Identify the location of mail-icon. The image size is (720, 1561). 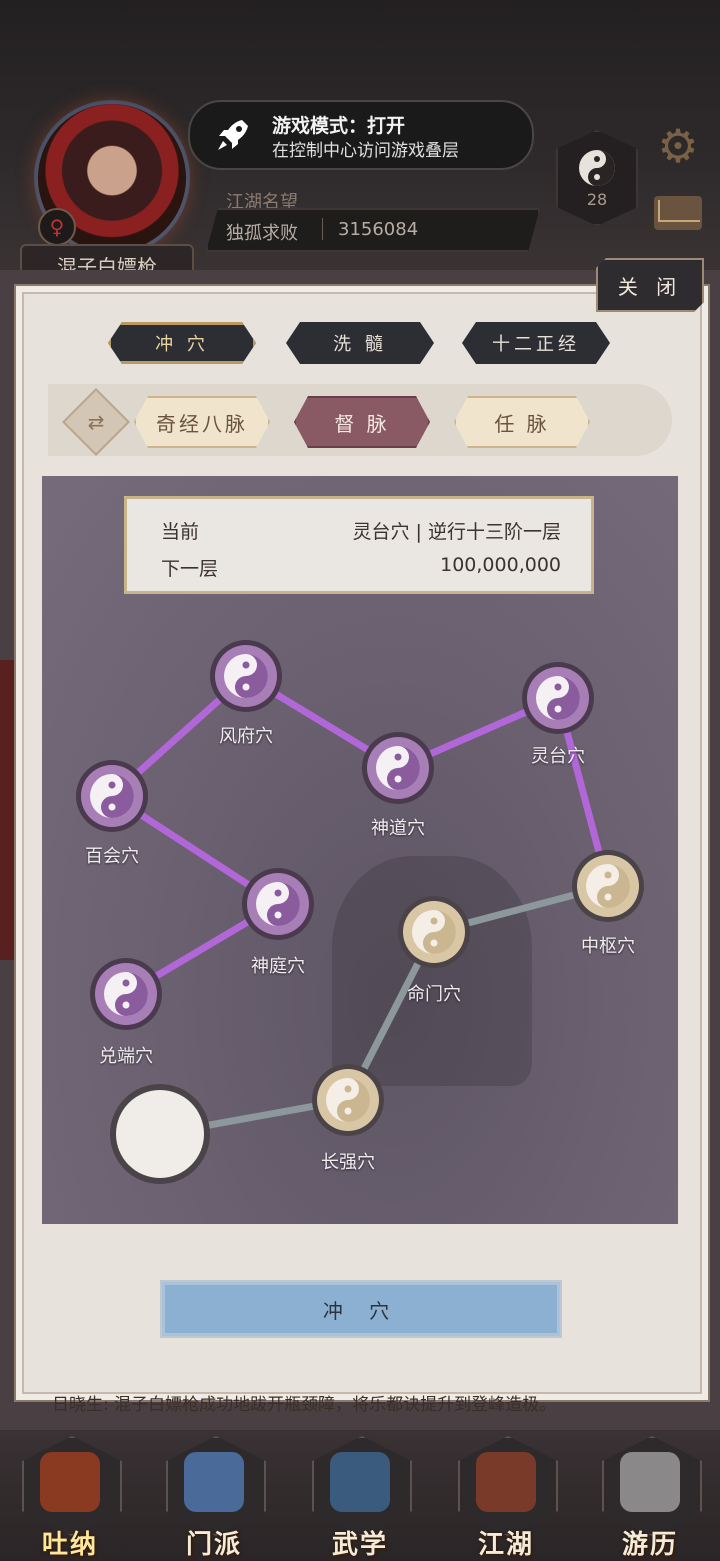
(678, 213).